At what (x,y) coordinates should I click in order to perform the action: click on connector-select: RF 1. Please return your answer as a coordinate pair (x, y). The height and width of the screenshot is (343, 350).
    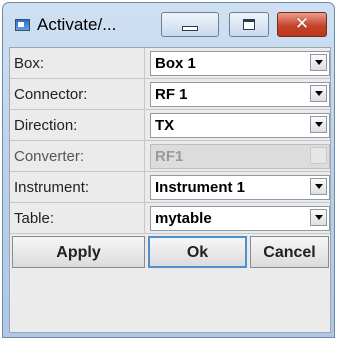
    Looking at the image, I should click on (240, 94).